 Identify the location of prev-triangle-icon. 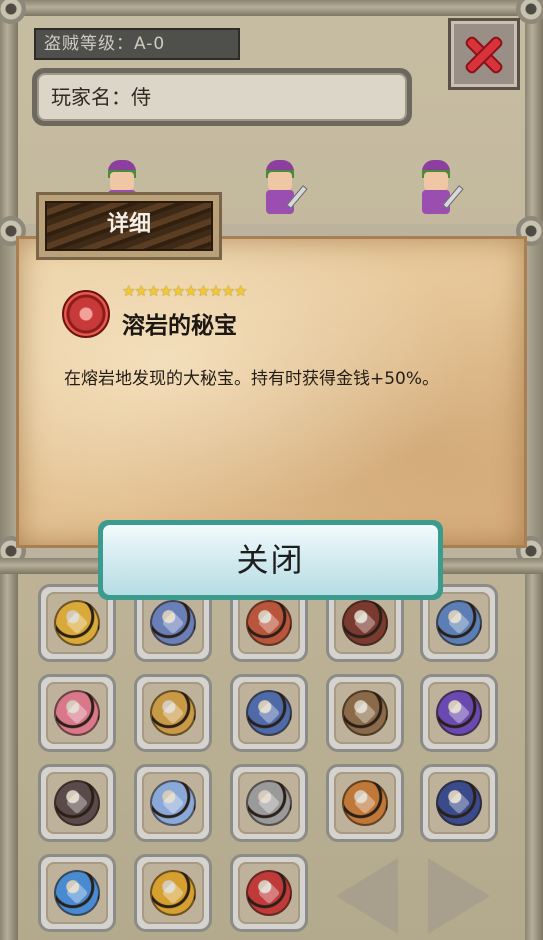
(367, 896).